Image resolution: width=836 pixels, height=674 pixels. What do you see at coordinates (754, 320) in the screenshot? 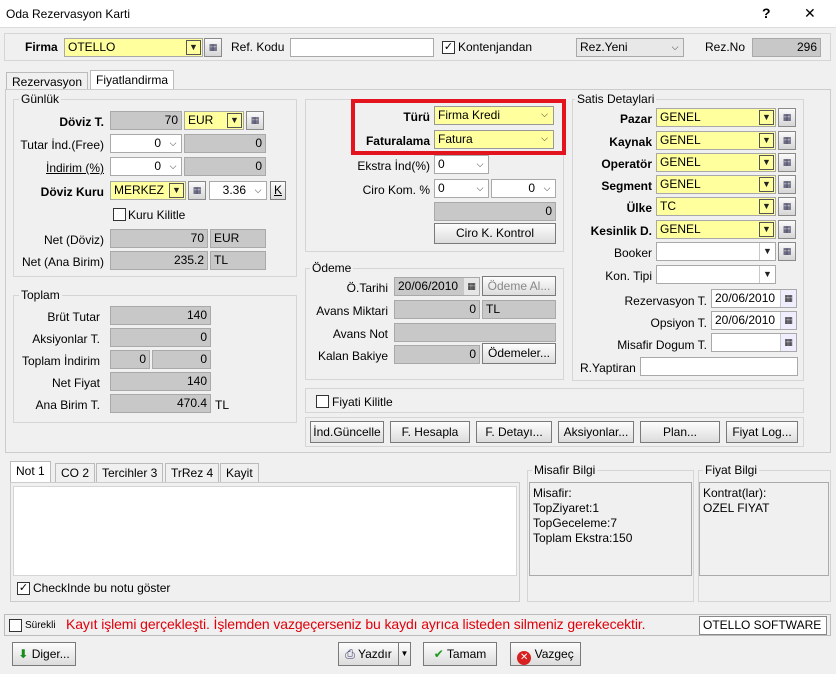
I see `opsiyon-t-date: 20/06/2010 ▦` at bounding box center [754, 320].